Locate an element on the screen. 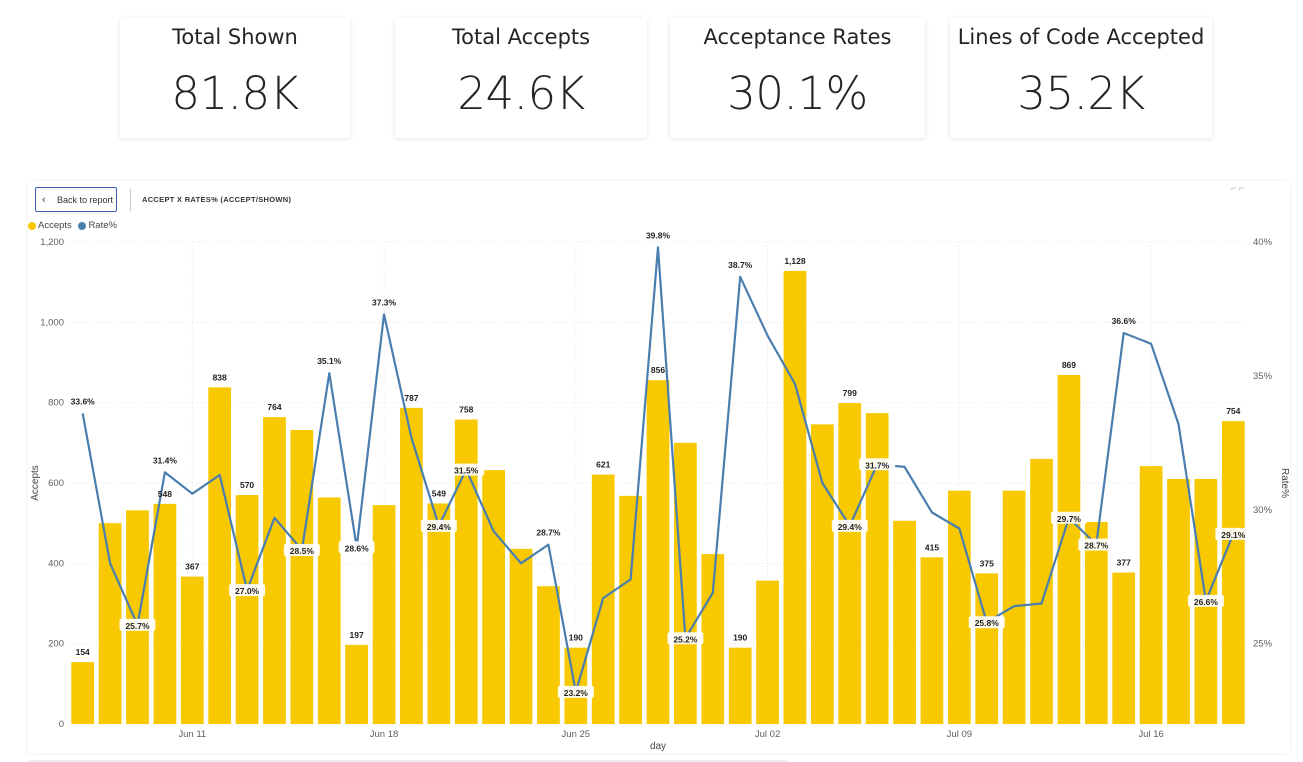  kpi-card-total-accepts: Total Accepts 24.6K is located at coordinates (521, 78).